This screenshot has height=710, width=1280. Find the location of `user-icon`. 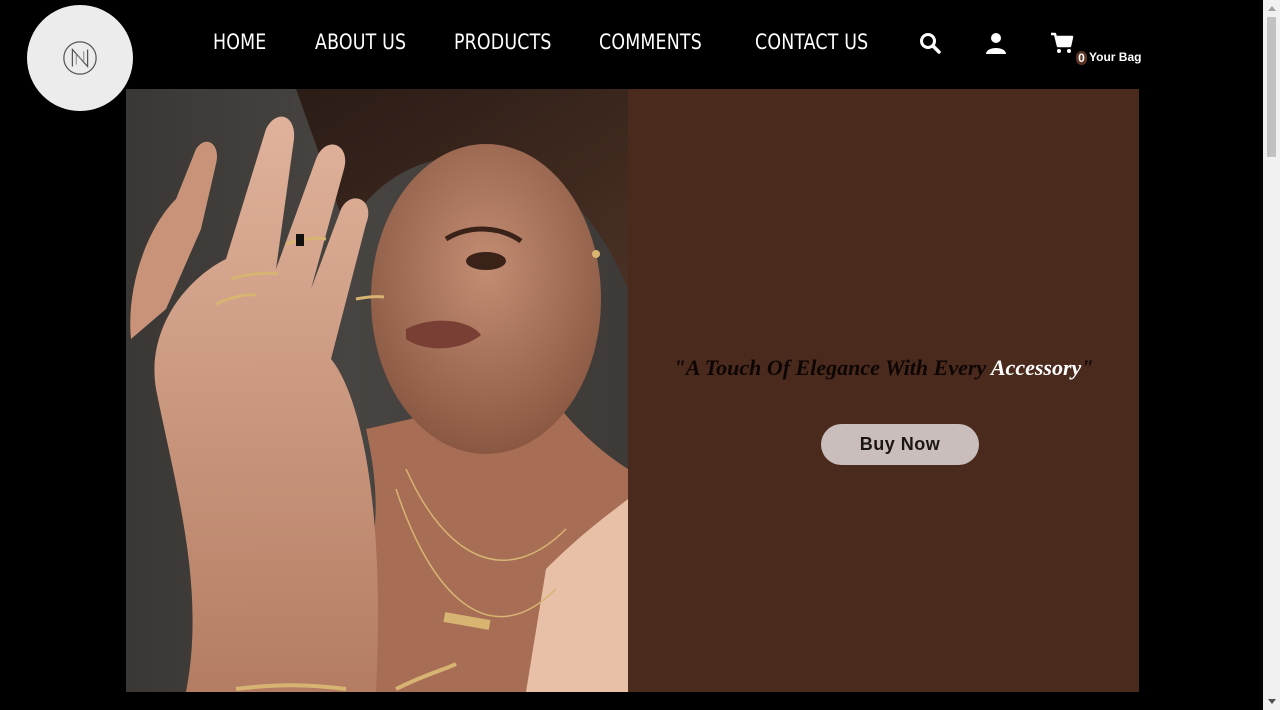

user-icon is located at coordinates (996, 43).